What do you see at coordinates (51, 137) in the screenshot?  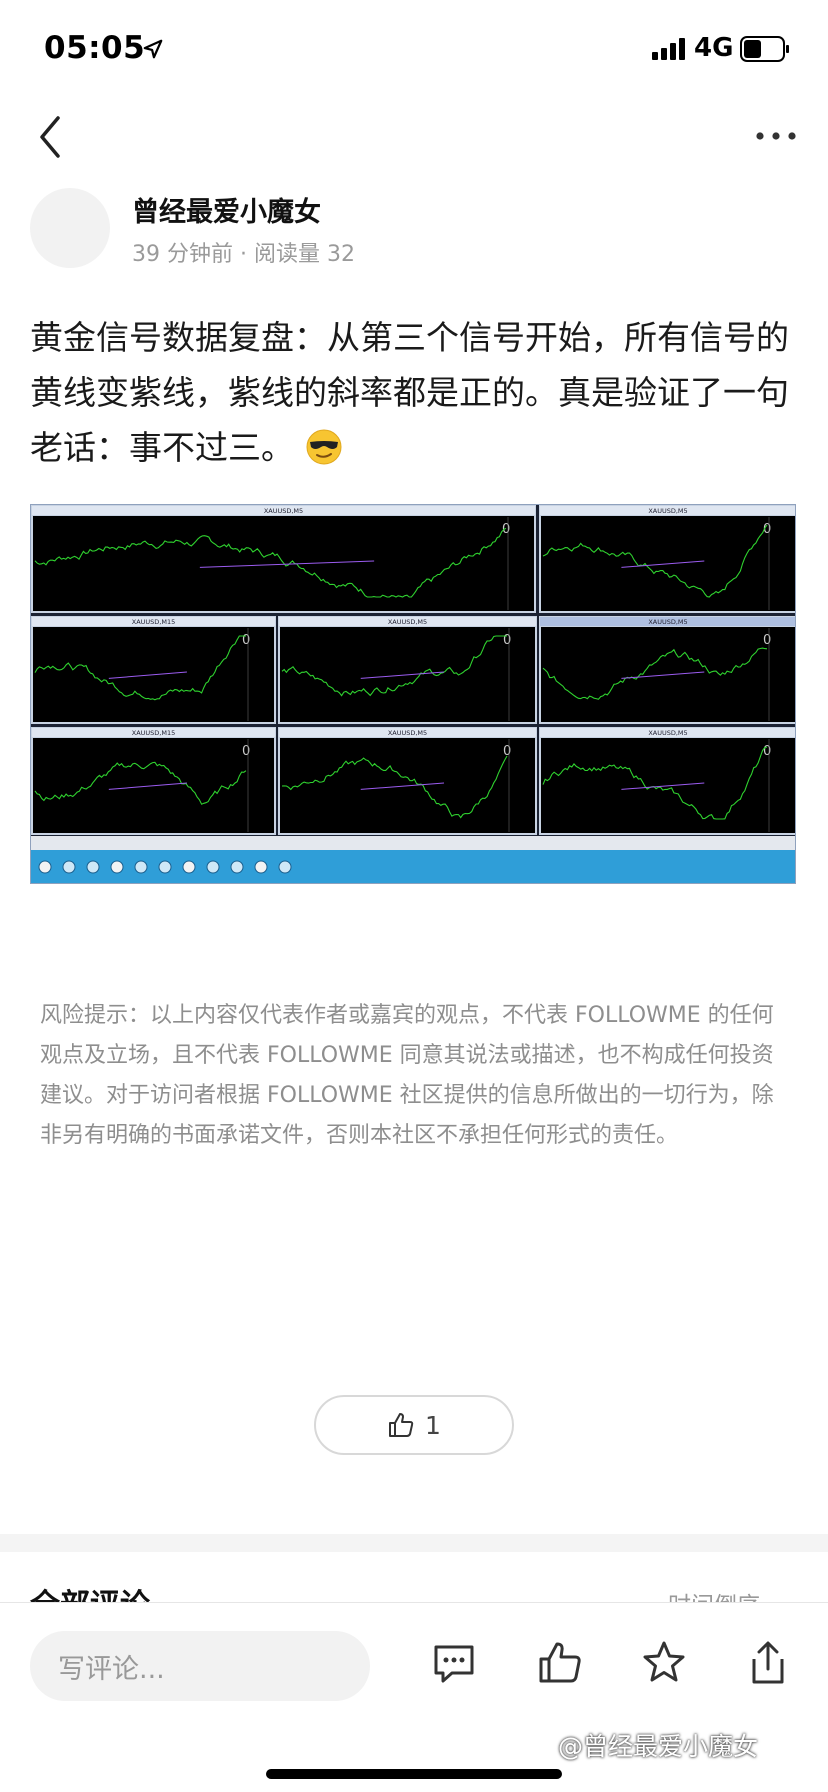 I see `back-chevron-icon` at bounding box center [51, 137].